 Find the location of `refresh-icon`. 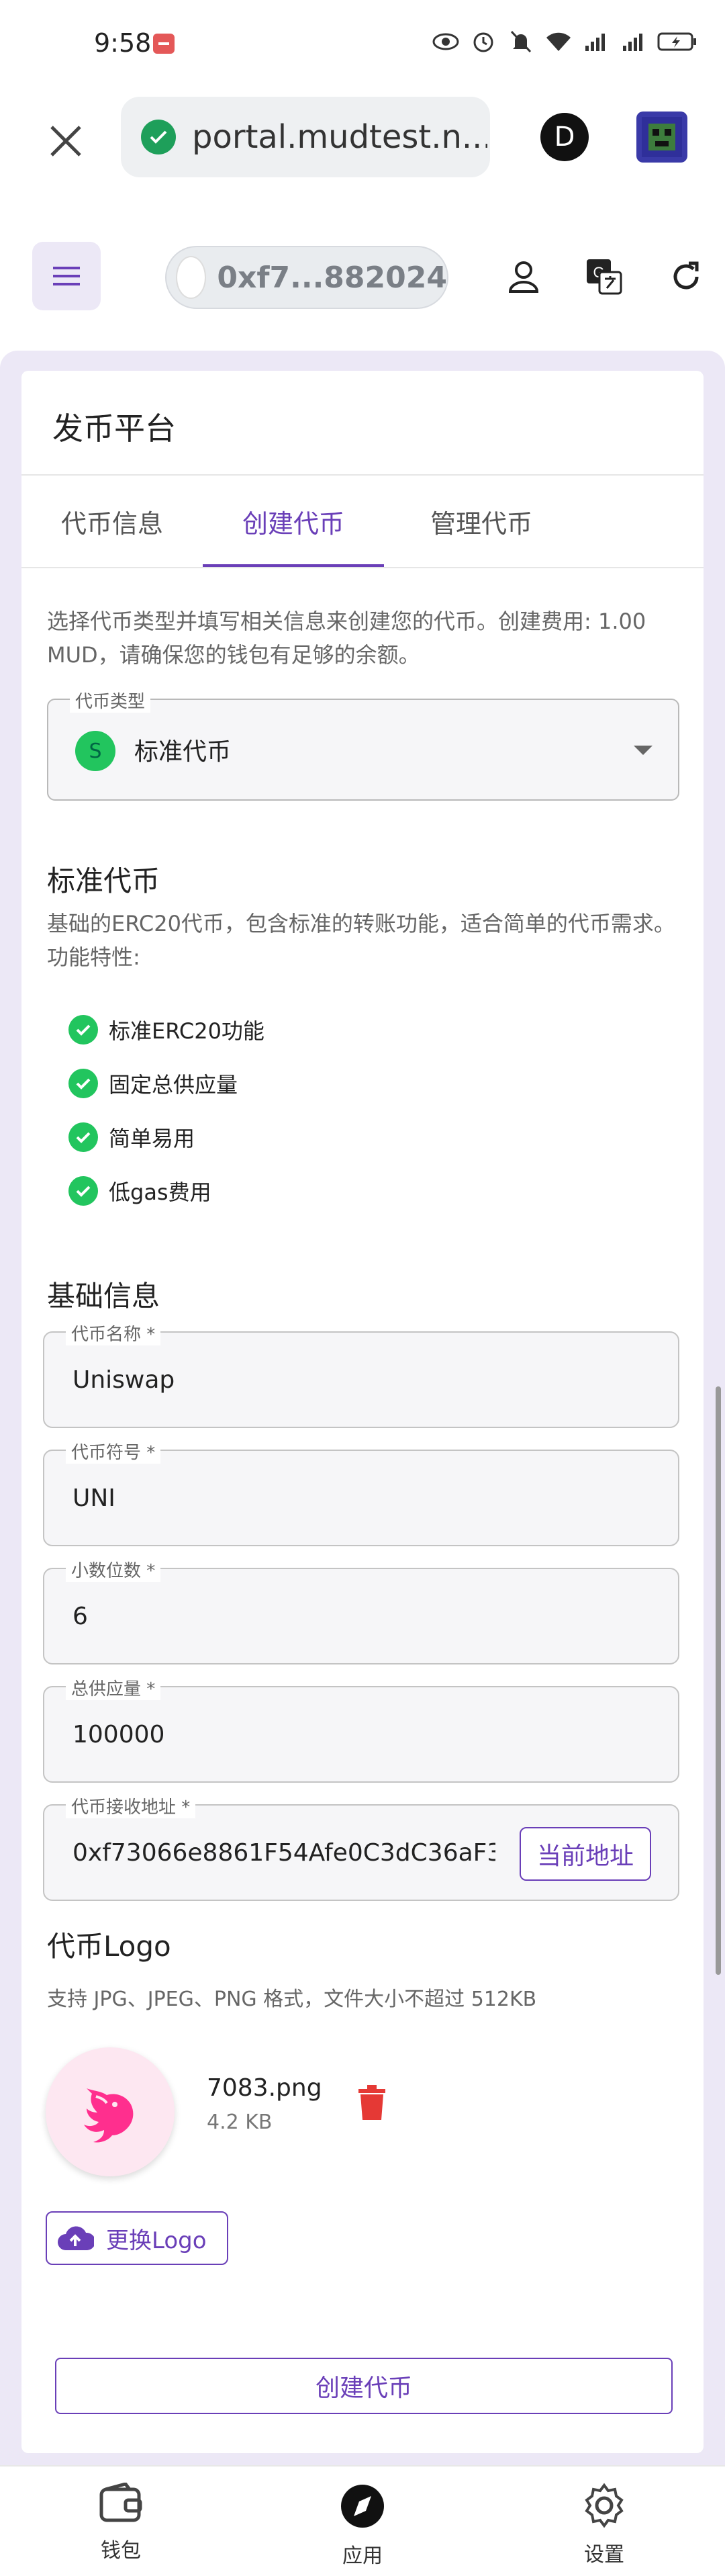

refresh-icon is located at coordinates (686, 275).